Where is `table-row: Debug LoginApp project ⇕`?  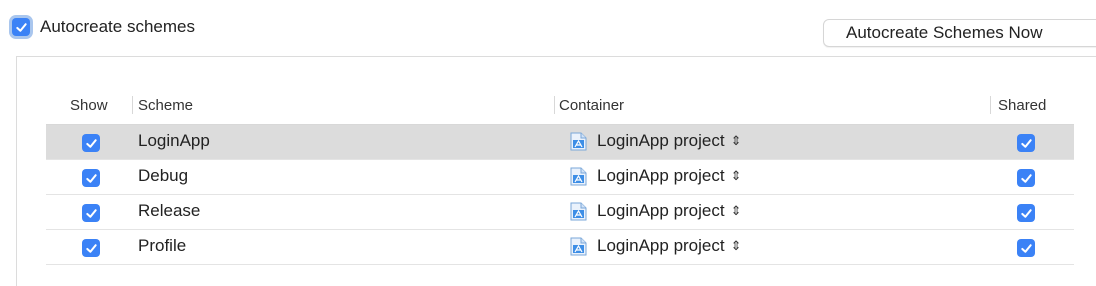
table-row: Debug LoginApp project ⇕ is located at coordinates (560, 177).